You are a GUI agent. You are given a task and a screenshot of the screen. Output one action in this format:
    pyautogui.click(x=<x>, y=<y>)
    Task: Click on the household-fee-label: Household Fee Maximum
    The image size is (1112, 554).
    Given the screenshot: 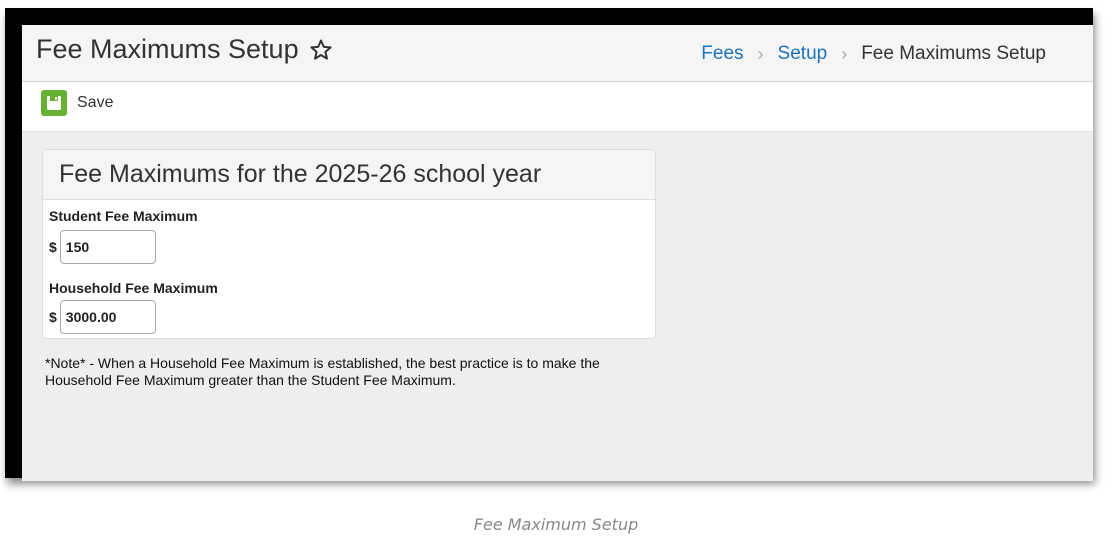 What is the action you would take?
    pyautogui.click(x=133, y=288)
    